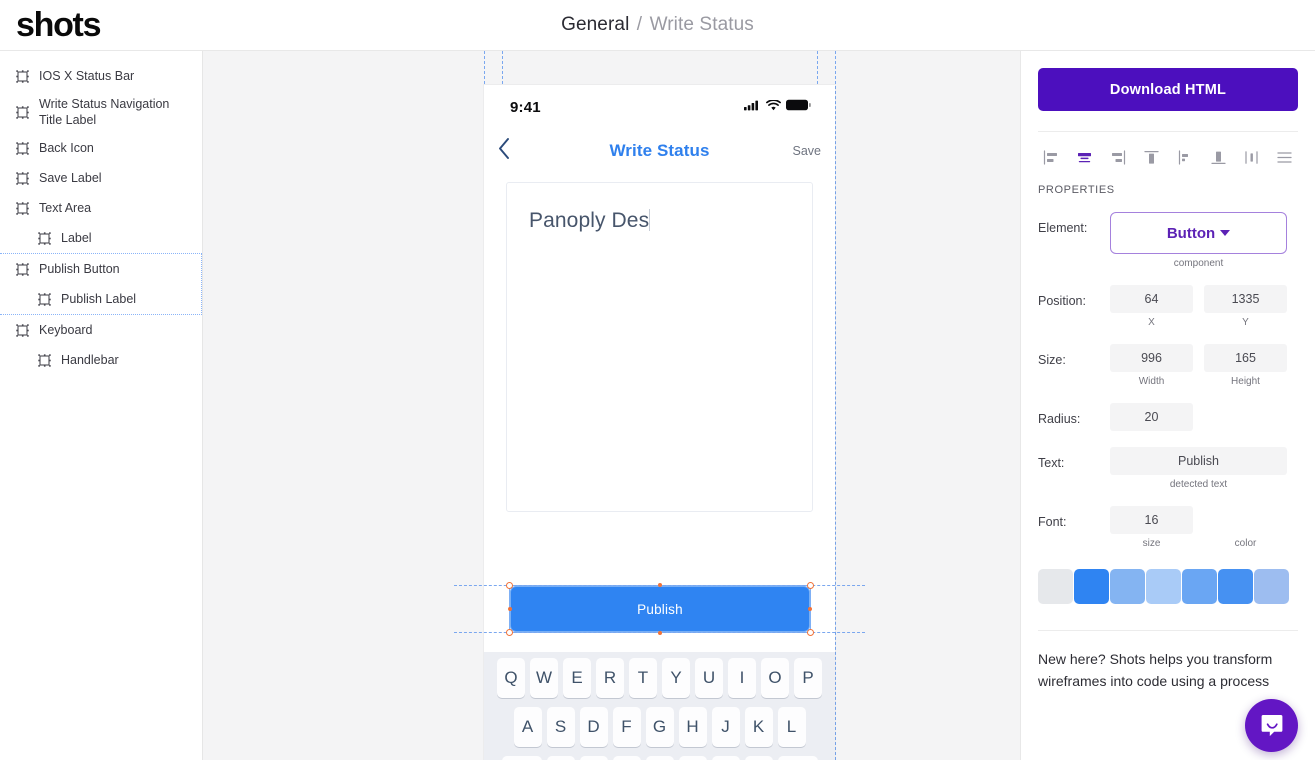 The image size is (1315, 760). Describe the element at coordinates (791, 727) in the screenshot. I see `key-l: L` at that location.